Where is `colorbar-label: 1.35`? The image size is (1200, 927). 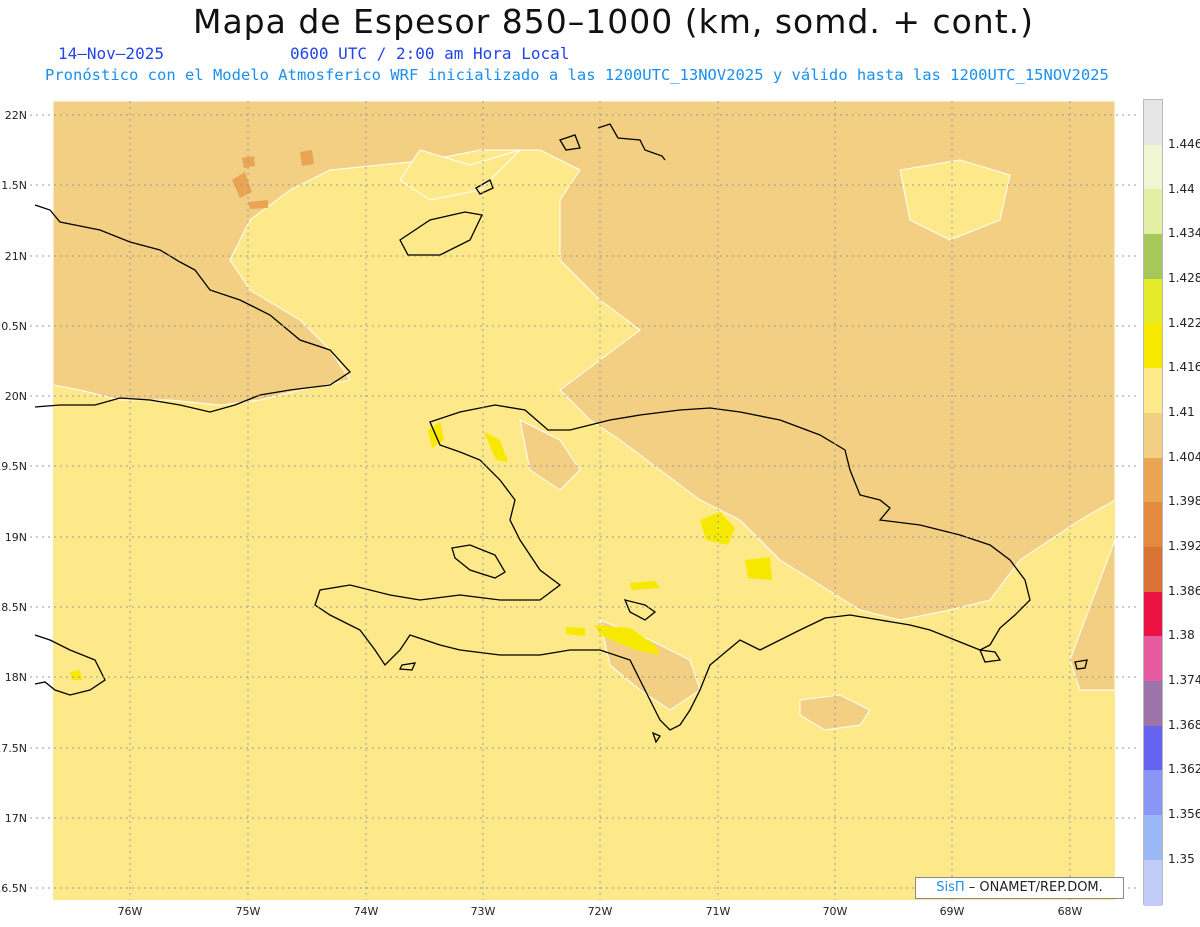
colorbar-label: 1.35 is located at coordinates (1181, 859).